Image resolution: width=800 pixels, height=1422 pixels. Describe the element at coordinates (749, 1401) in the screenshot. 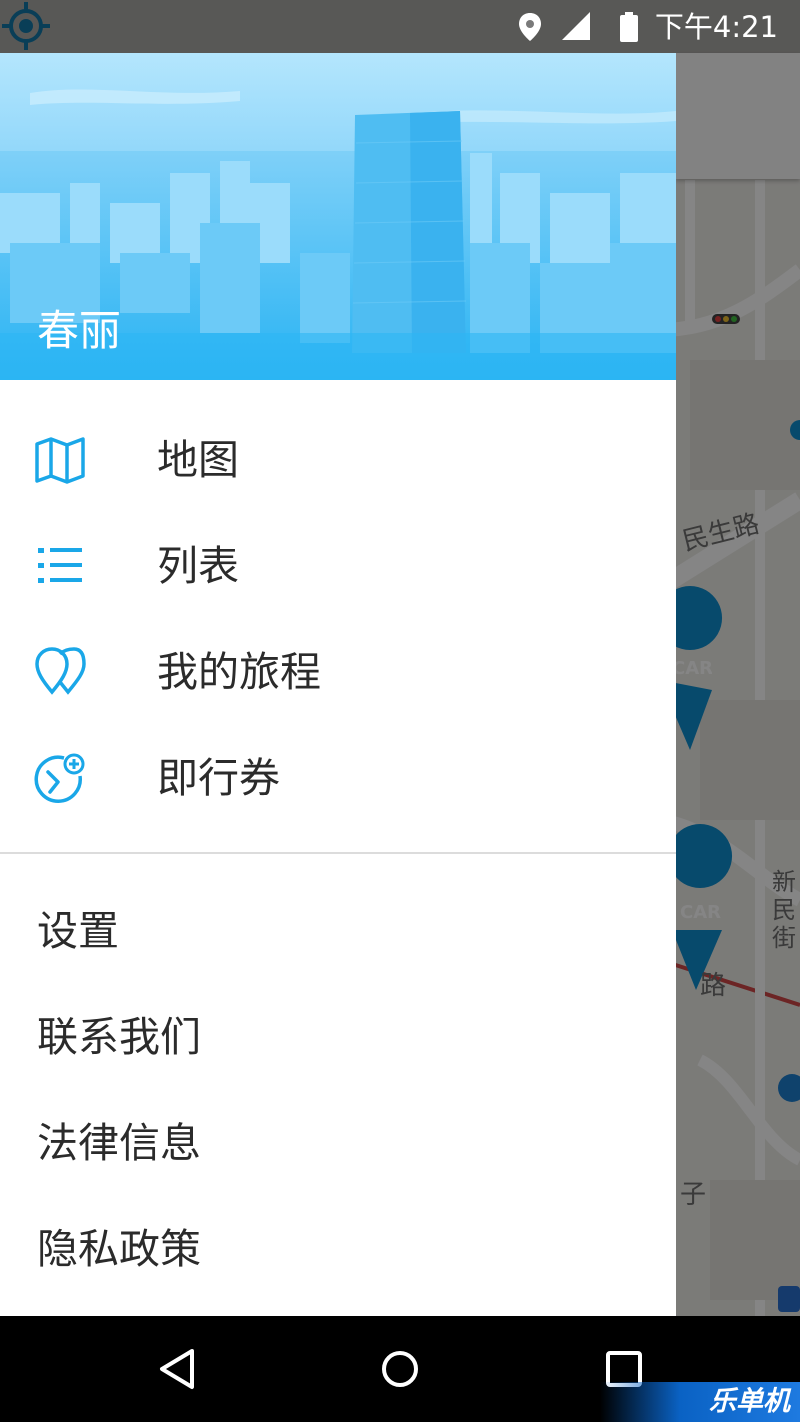

I see `watermark-text: 乐单机` at that location.